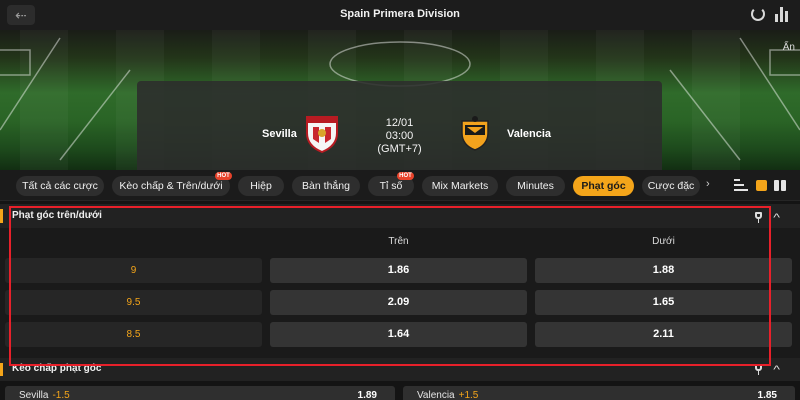  I want to click on refresh-icon, so click(758, 14).